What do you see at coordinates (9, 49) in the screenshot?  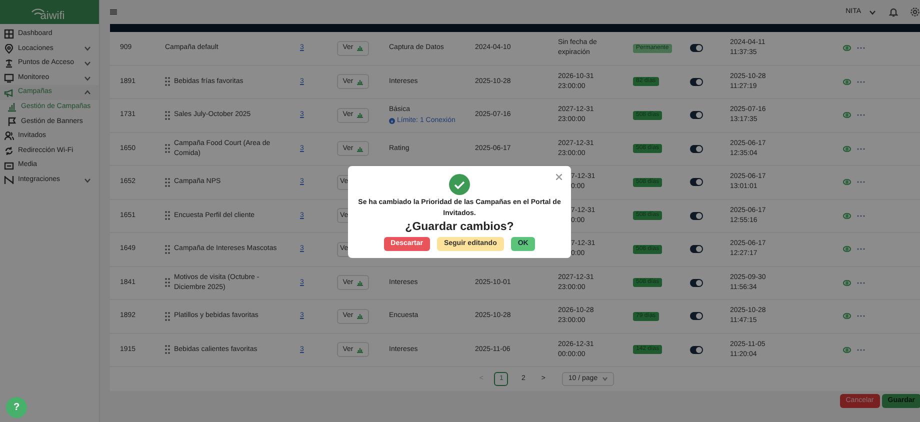 I see `location-pin-icon` at bounding box center [9, 49].